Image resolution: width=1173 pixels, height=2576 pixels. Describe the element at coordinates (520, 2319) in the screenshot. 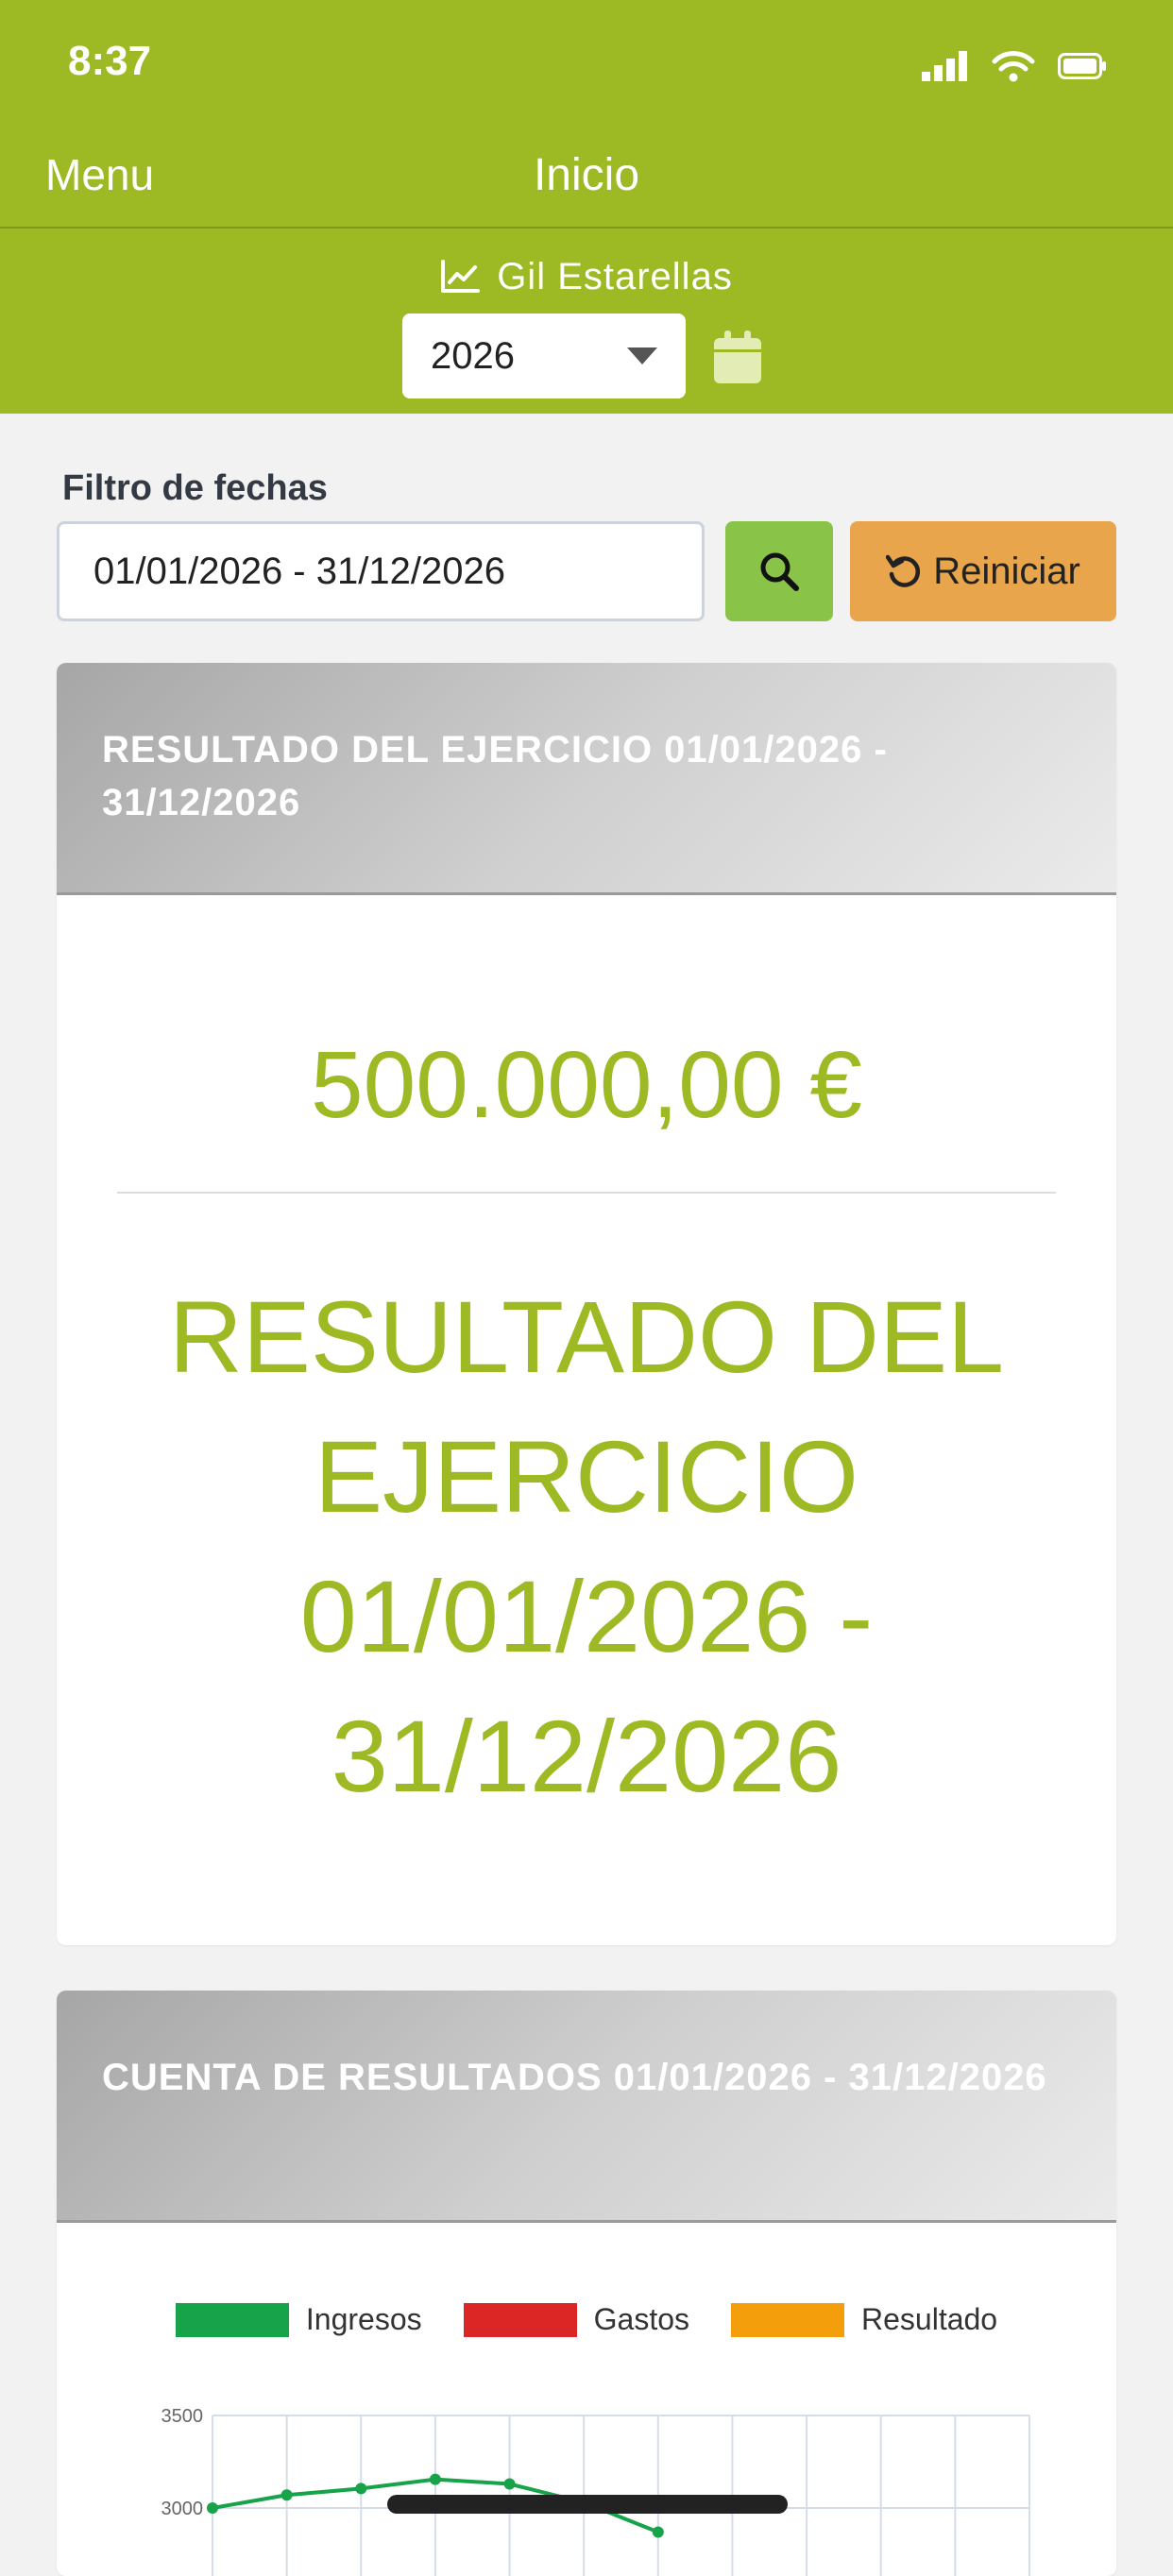

I see `legend-swatch-gastos` at that location.